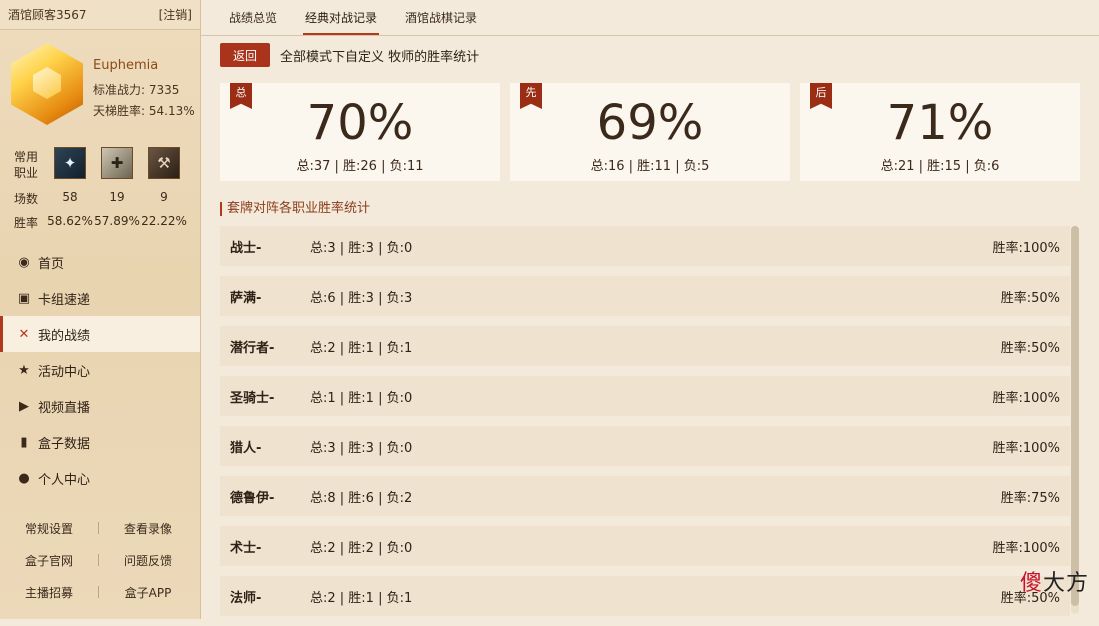 The width and height of the screenshot is (1099, 626). Describe the element at coordinates (252, 348) in the screenshot. I see `class-name: 潜行者-` at that location.